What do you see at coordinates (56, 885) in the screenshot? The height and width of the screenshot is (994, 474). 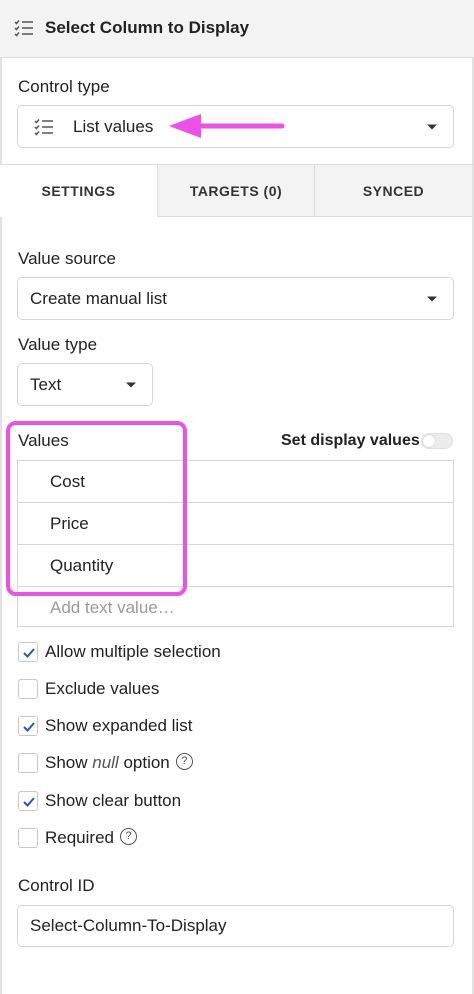 I see `control-id-label: Control ID` at bounding box center [56, 885].